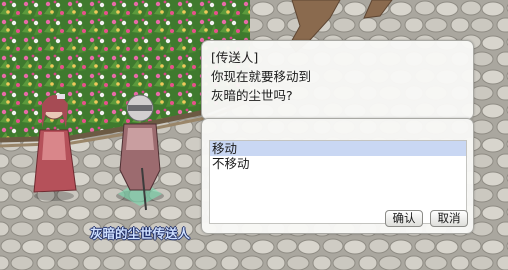  I want to click on npc-name-label: 灰暗的尘世传送人, so click(140, 233).